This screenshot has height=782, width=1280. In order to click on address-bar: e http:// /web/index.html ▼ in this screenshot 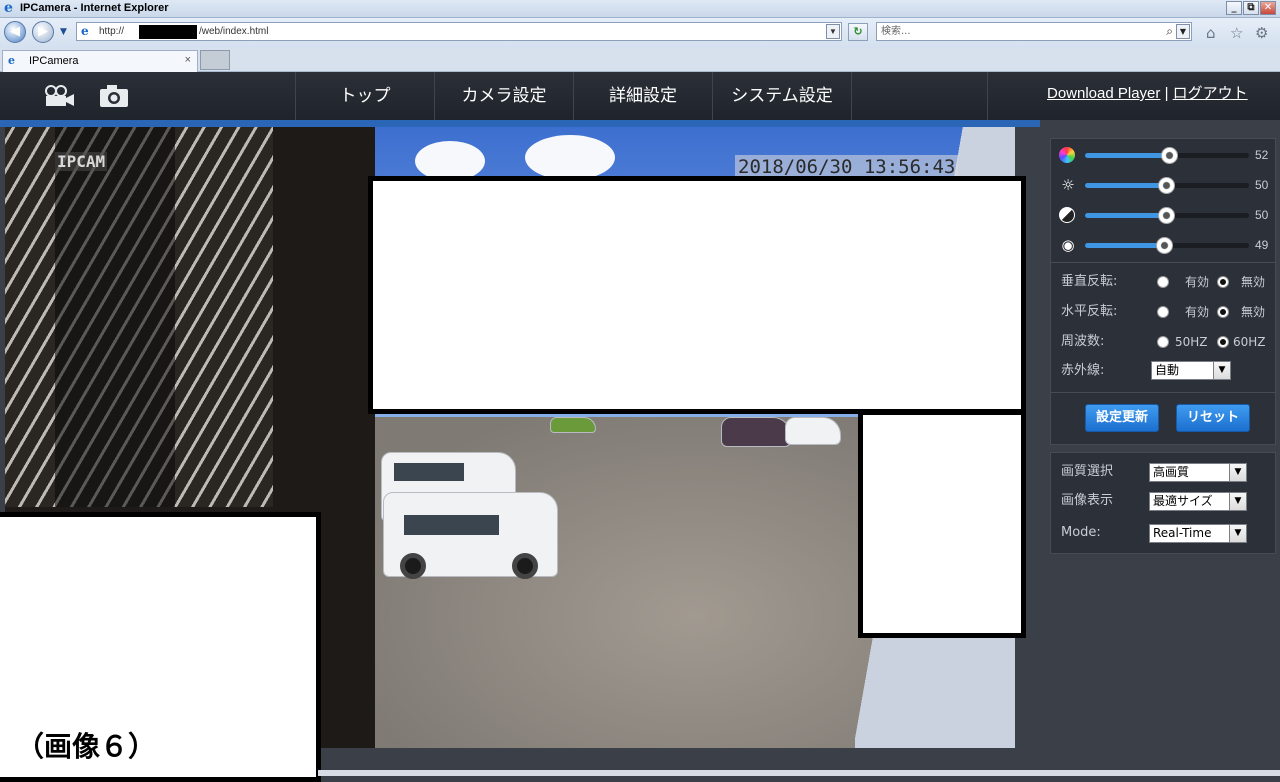, I will do `click(459, 31)`.